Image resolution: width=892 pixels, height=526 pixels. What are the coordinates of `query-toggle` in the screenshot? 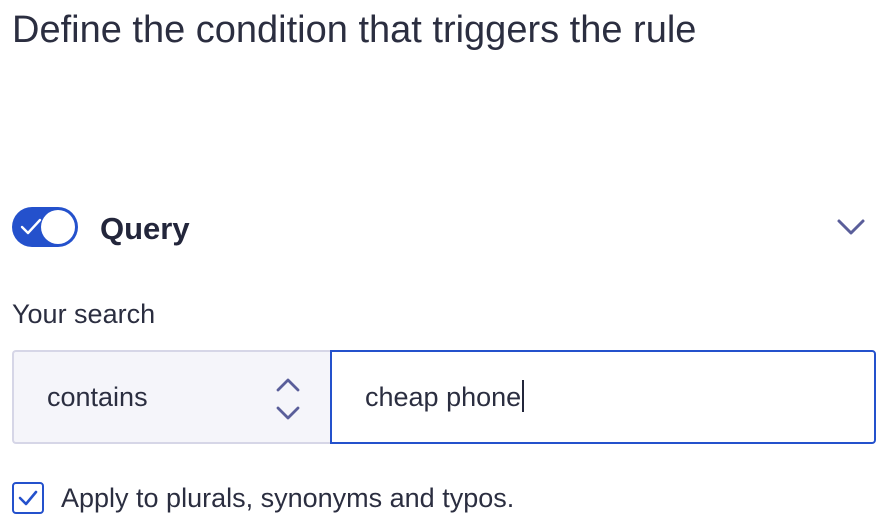 It's located at (45, 227).